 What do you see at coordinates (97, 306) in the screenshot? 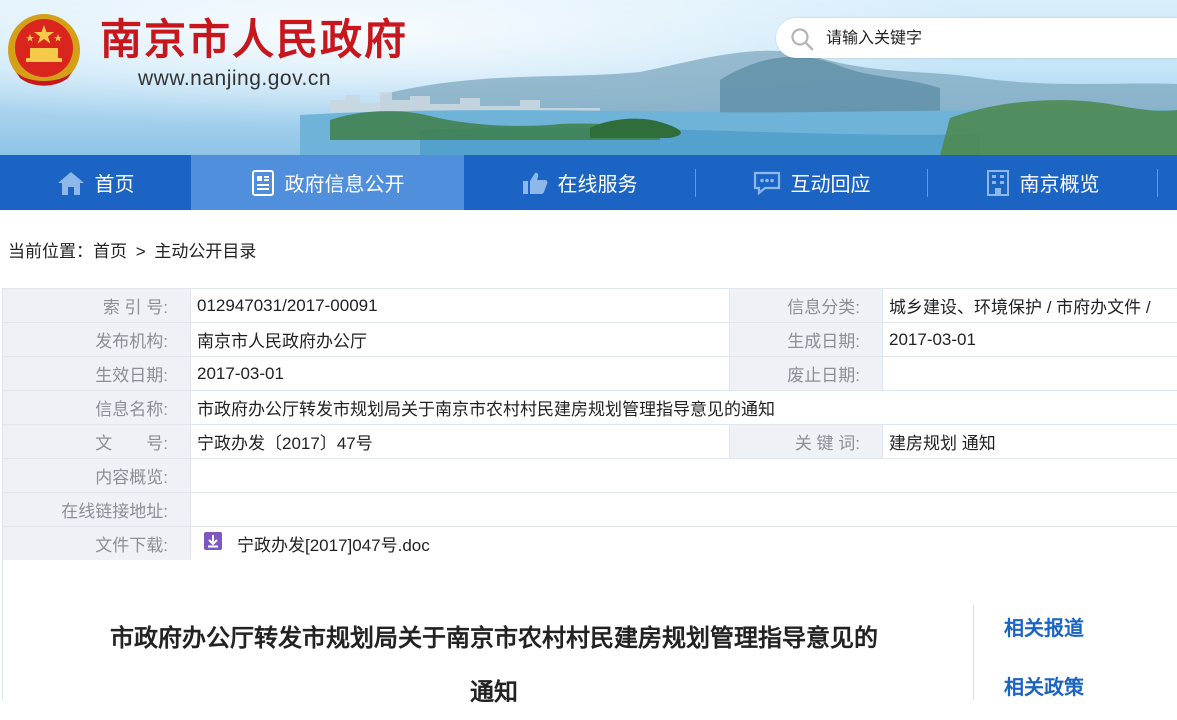
I see `meta-label: 索 引 号:` at bounding box center [97, 306].